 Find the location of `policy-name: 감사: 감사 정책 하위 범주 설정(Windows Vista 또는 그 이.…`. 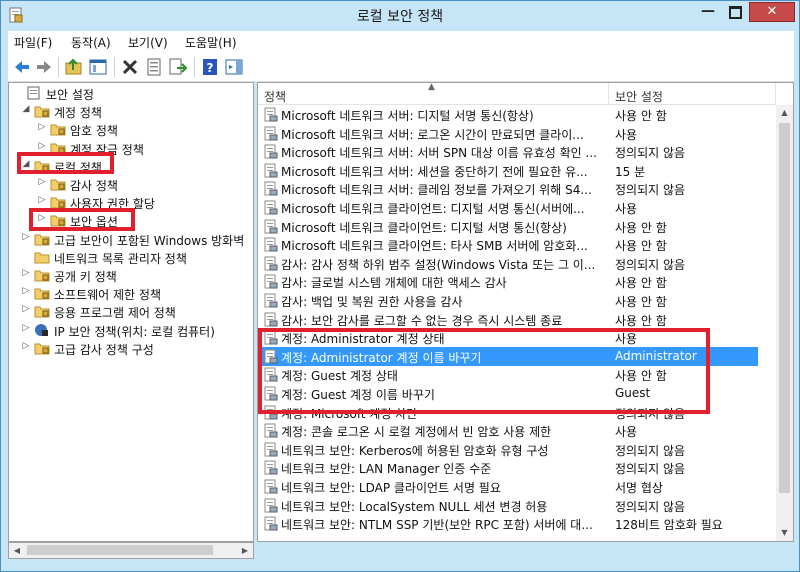

policy-name: 감사: 감사 정책 하위 범주 설정(Windows Vista 또는 그 이.… is located at coordinates (438, 264).